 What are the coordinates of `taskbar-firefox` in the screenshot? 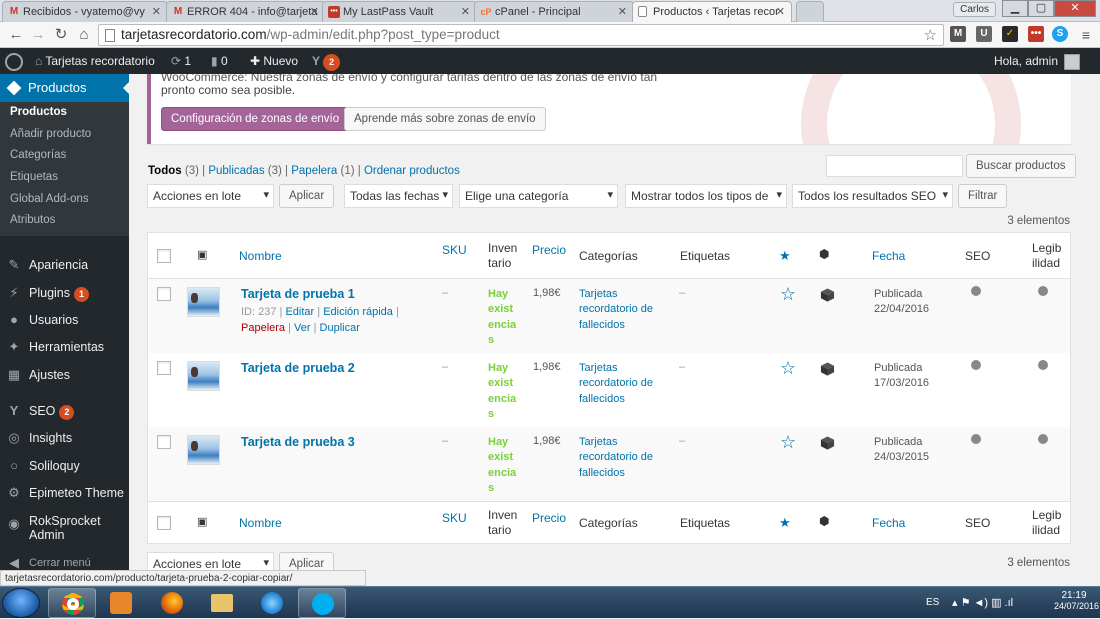 It's located at (172, 603).